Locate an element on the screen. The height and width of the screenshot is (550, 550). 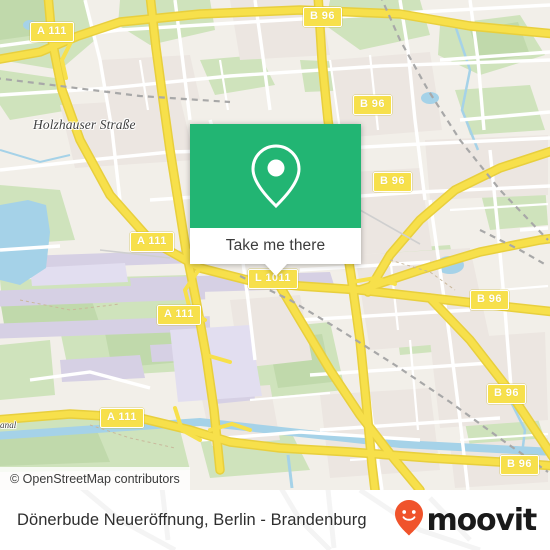
moovit-logo: moovit is located at coordinates (466, 520).